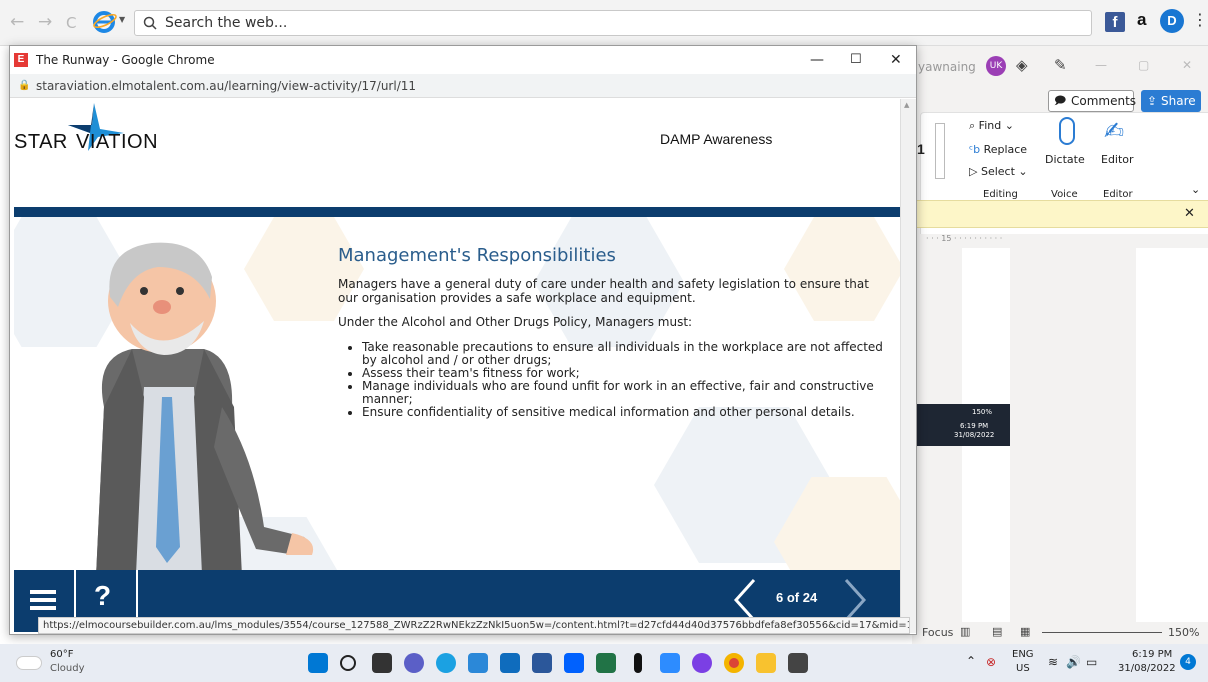 The height and width of the screenshot is (682, 1208). What do you see at coordinates (150, 27) in the screenshot?
I see `search-icon` at bounding box center [150, 27].